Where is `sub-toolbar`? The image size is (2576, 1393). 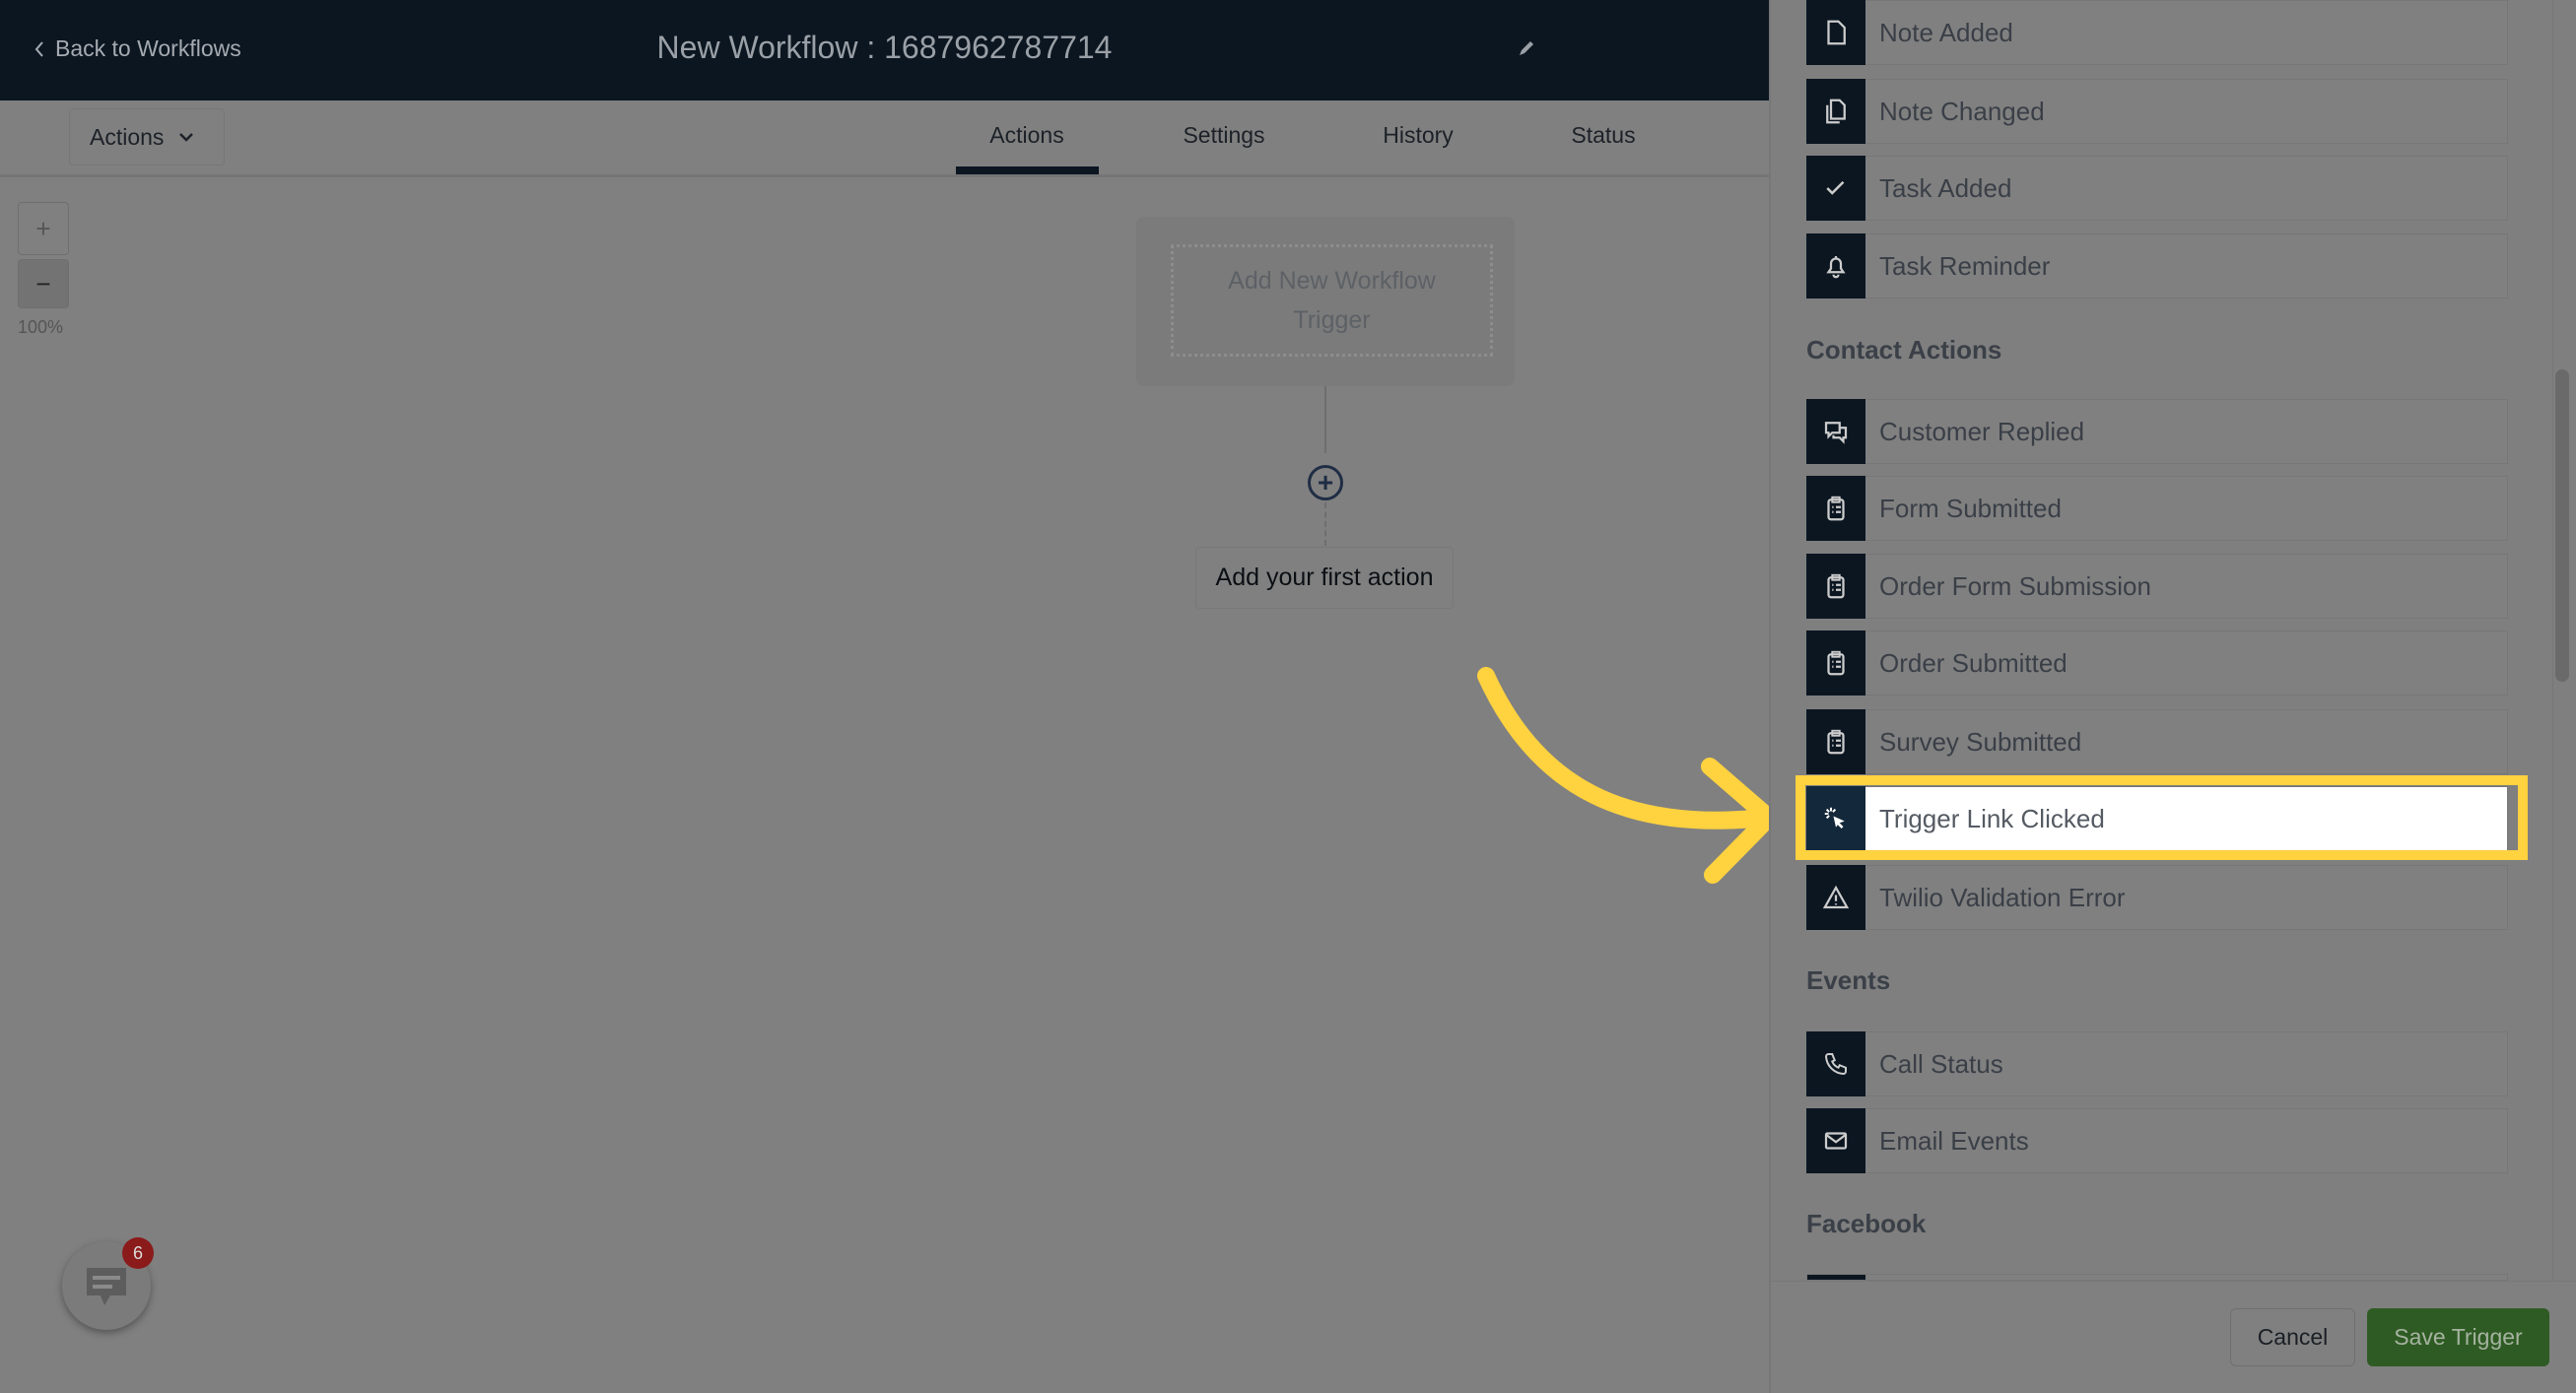 sub-toolbar is located at coordinates (884, 138).